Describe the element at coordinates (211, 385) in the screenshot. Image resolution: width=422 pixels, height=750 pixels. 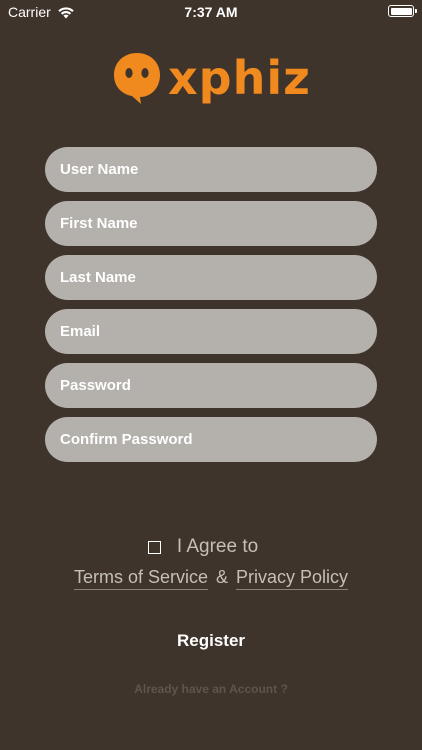
I see `password-field` at that location.